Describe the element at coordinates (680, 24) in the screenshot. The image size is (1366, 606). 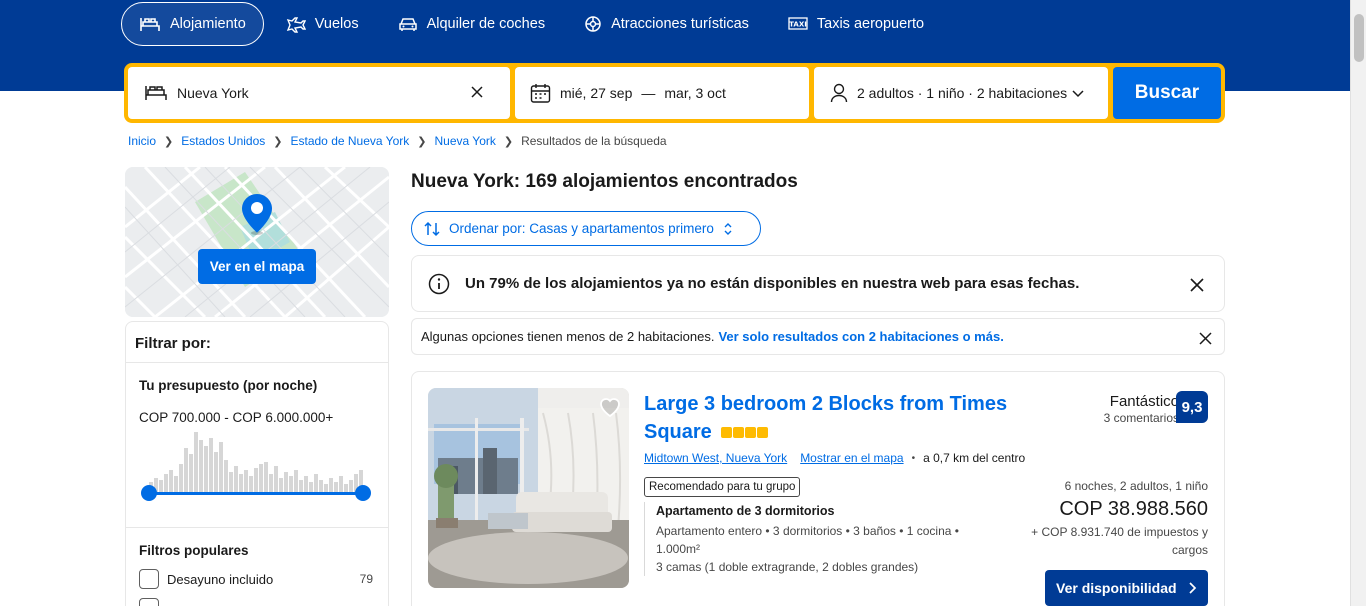
I see `nav-label: Atracciones turísticas` at that location.